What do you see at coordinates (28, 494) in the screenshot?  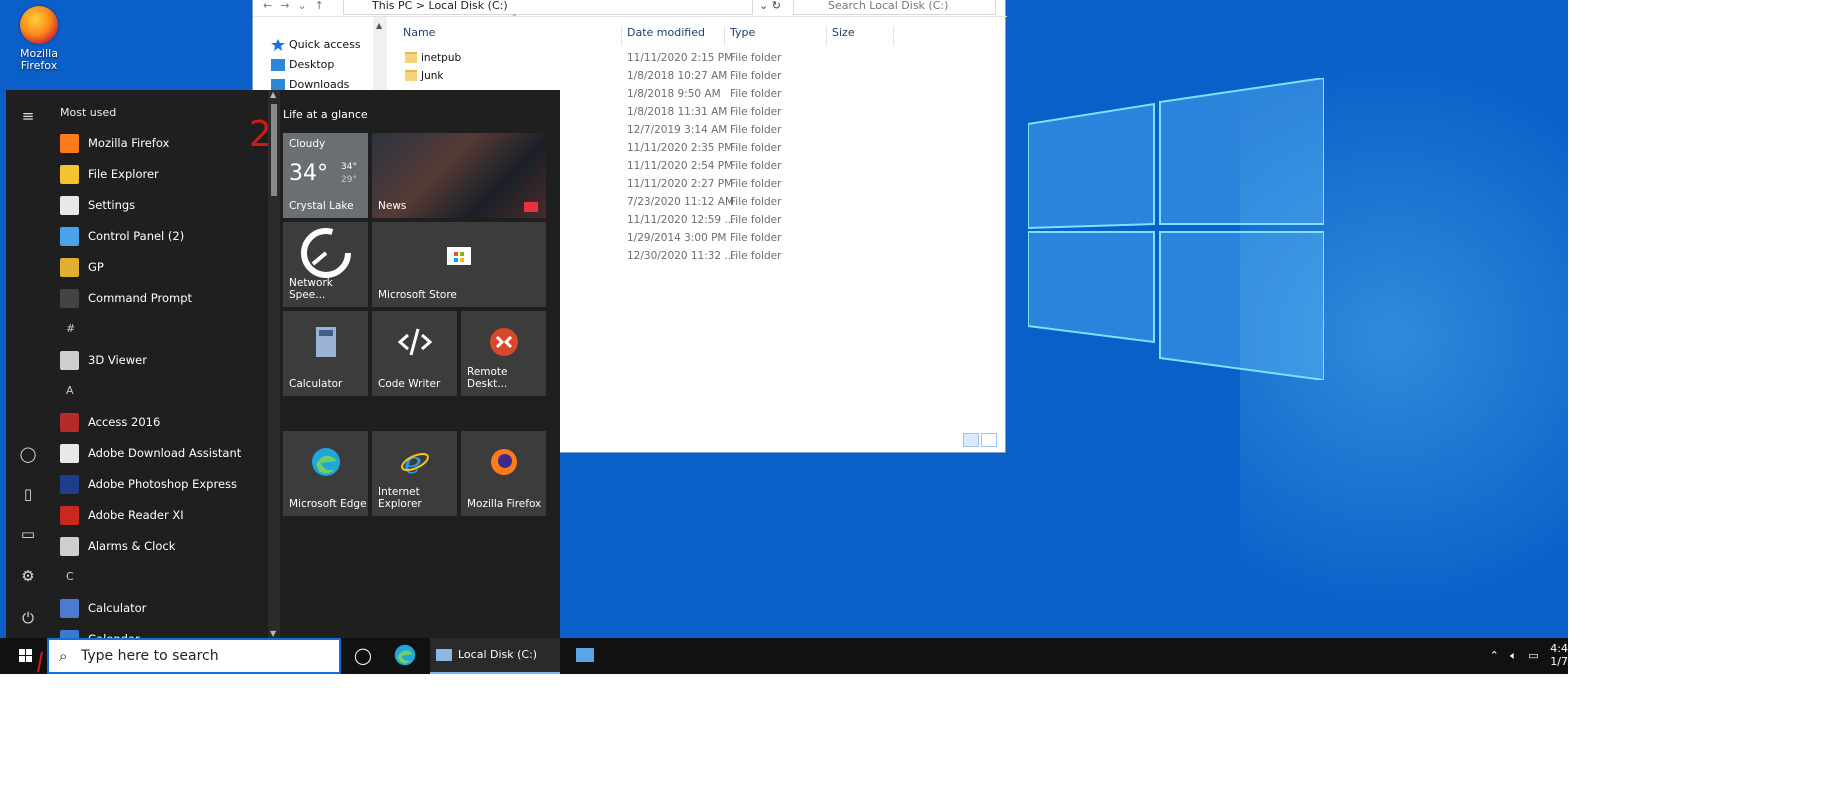 I see `documents-icon: ▯` at bounding box center [28, 494].